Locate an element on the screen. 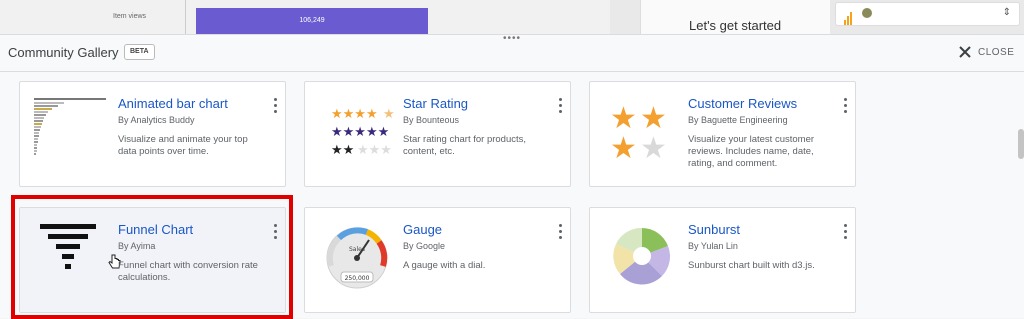 The width and height of the screenshot is (1024, 319). animated-bar-chart-thumbnail is located at coordinates (72, 129).